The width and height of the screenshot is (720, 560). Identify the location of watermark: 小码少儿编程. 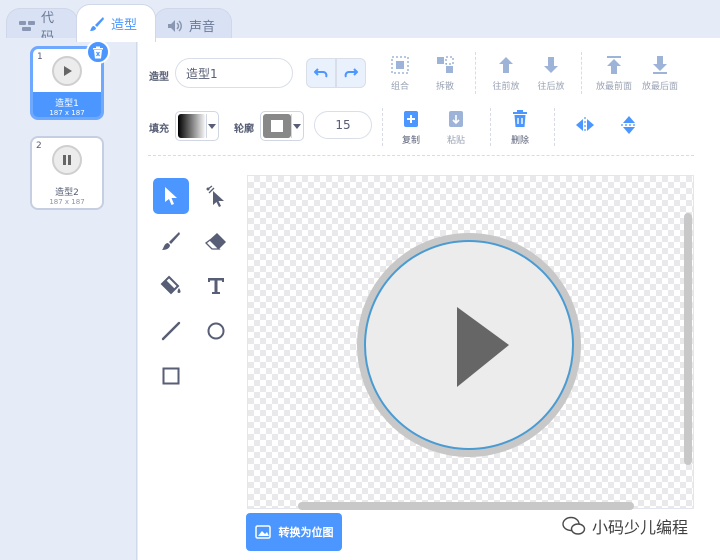
(625, 526).